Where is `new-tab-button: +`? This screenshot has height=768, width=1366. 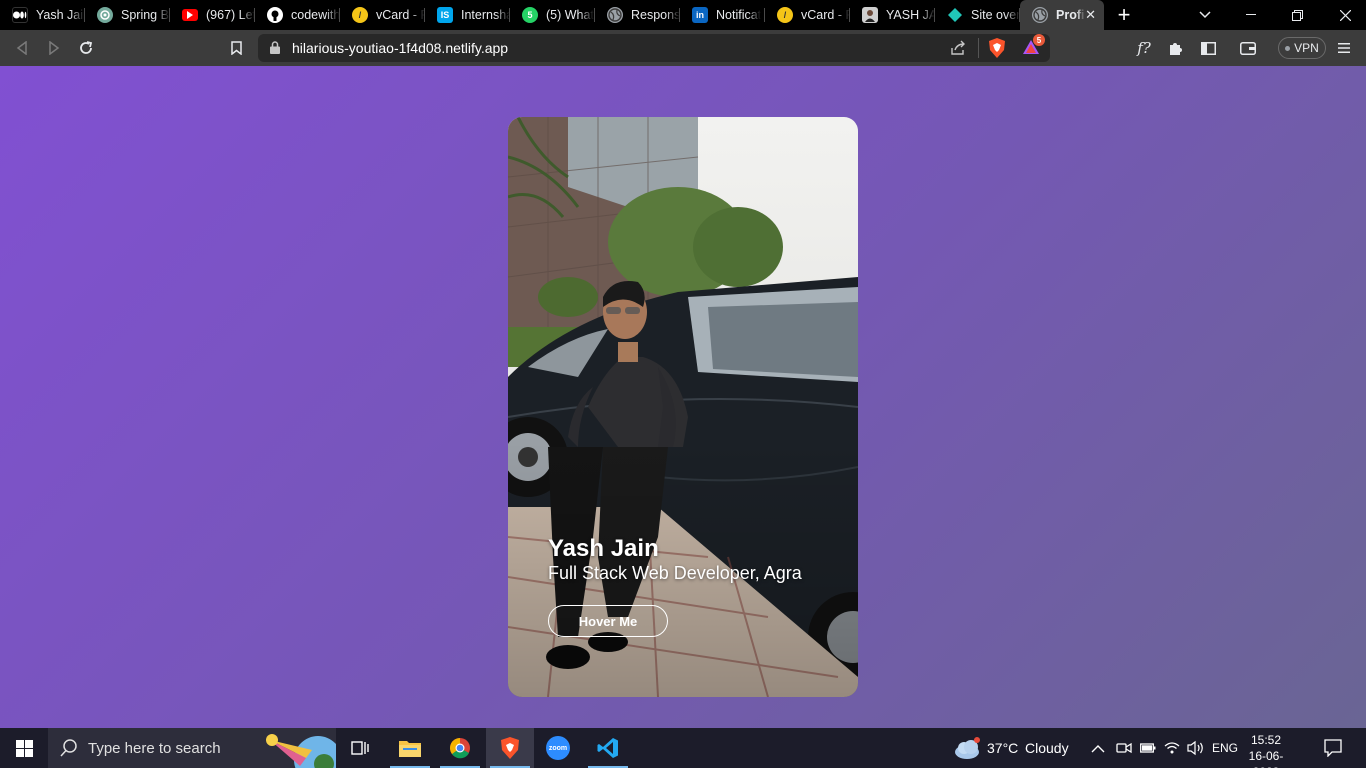
new-tab-button: + is located at coordinates (1124, 15).